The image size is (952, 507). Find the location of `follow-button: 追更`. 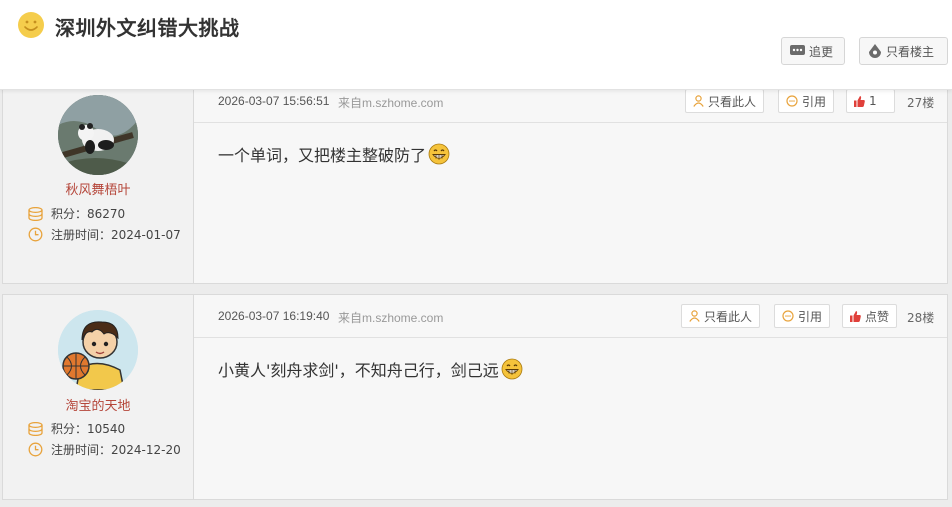

follow-button: 追更 is located at coordinates (813, 51).